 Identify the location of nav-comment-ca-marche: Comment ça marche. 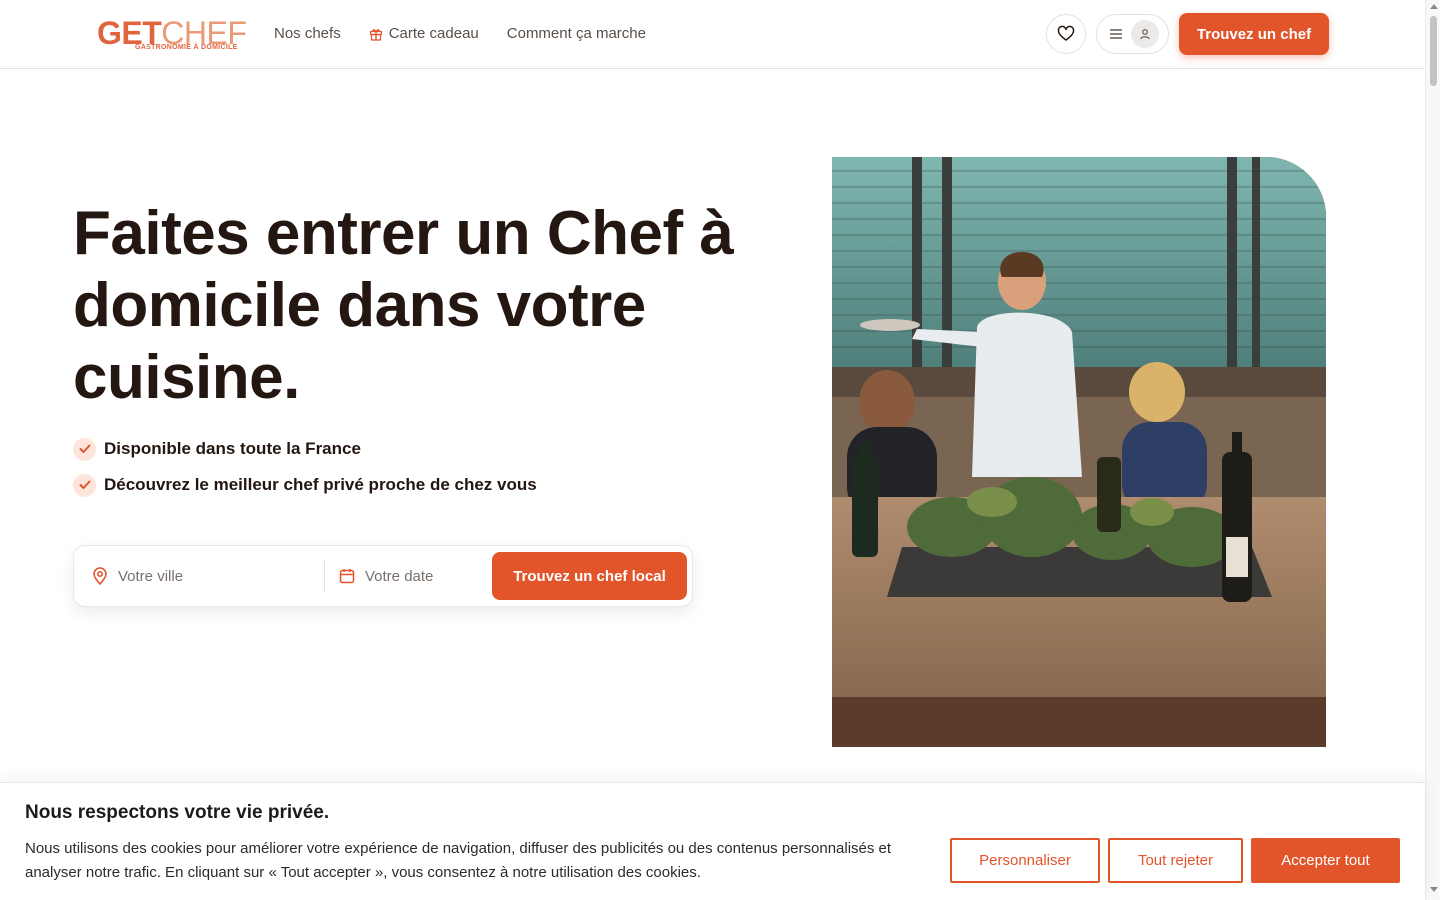
(576, 33).